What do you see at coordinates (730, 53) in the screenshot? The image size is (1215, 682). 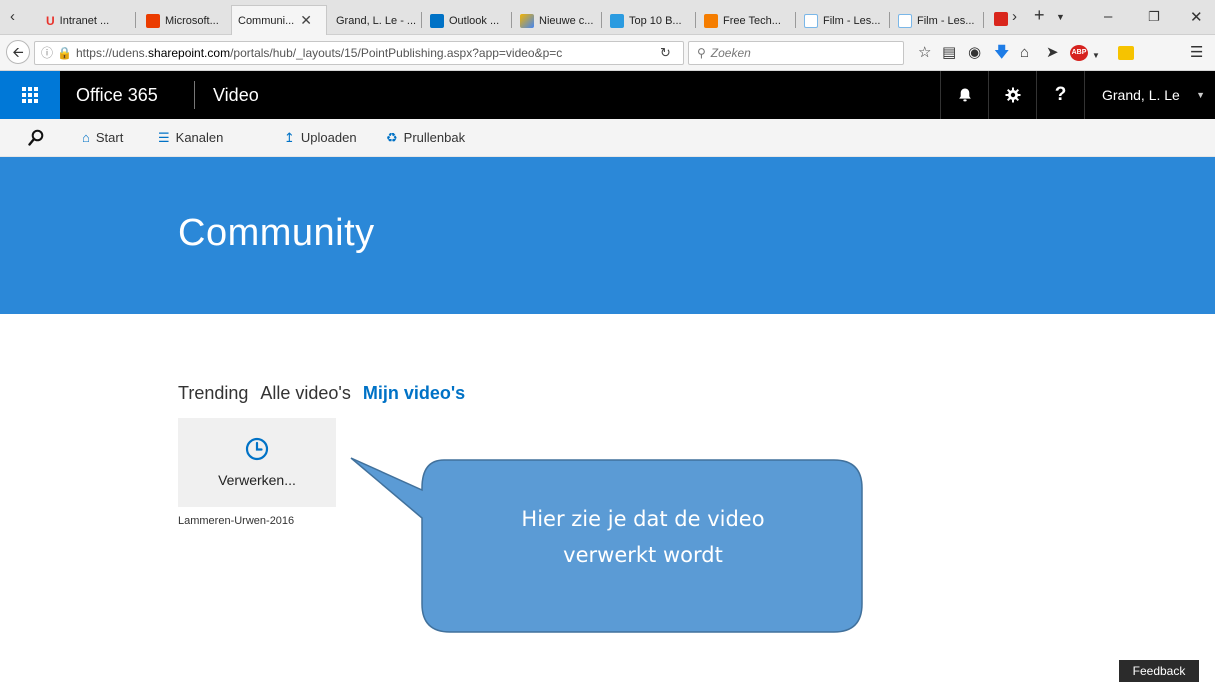 I see `search-placeholder: Zoeken` at bounding box center [730, 53].